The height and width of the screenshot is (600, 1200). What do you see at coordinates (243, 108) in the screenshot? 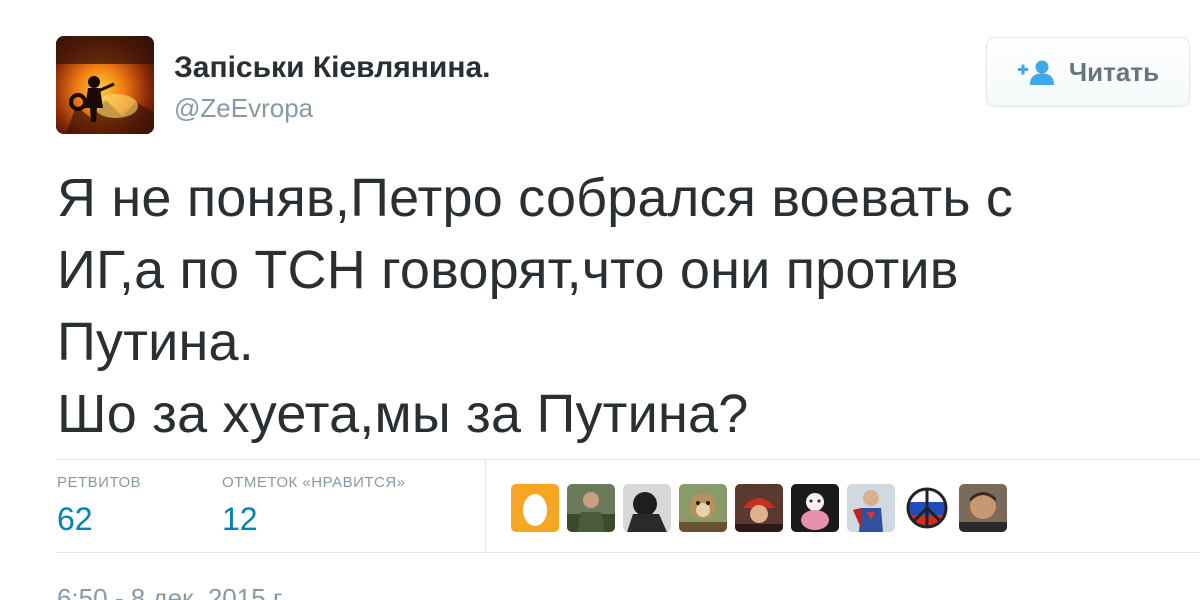
I see `author-handle: @ZeEvropa` at bounding box center [243, 108].